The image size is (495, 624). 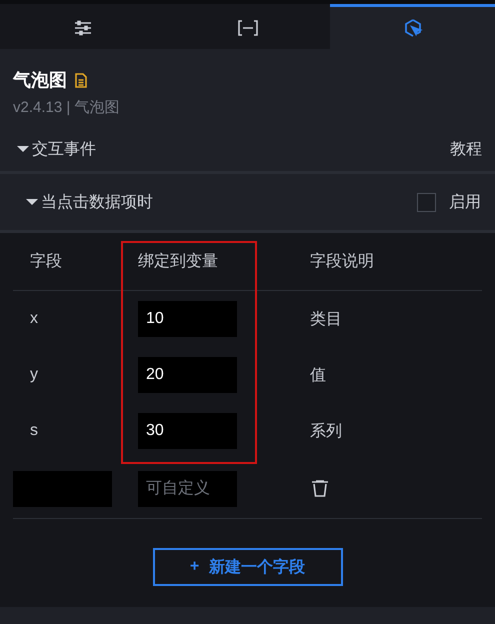 I want to click on variable-input: 30, so click(x=187, y=431).